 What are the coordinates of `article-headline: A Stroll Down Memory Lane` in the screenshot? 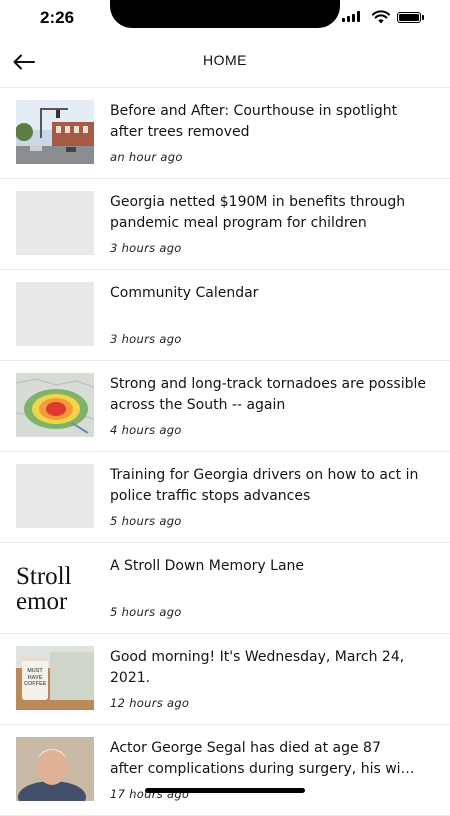 It's located at (207, 566).